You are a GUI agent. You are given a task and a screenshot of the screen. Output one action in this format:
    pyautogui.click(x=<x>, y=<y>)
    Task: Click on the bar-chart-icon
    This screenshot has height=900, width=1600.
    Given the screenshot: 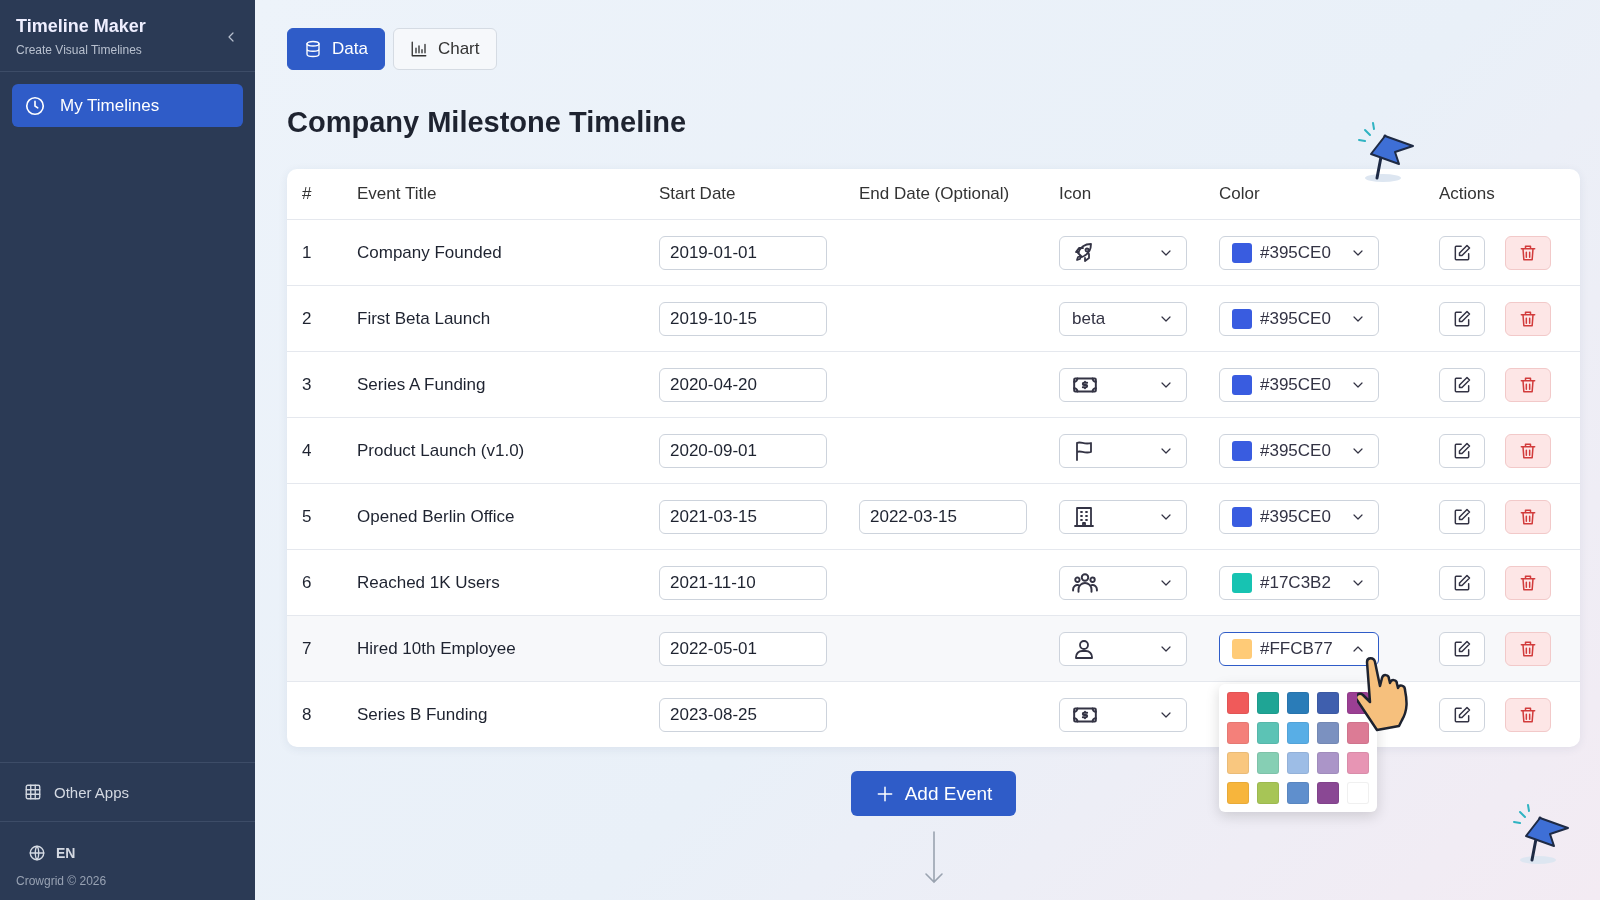 What is the action you would take?
    pyautogui.click(x=418, y=49)
    